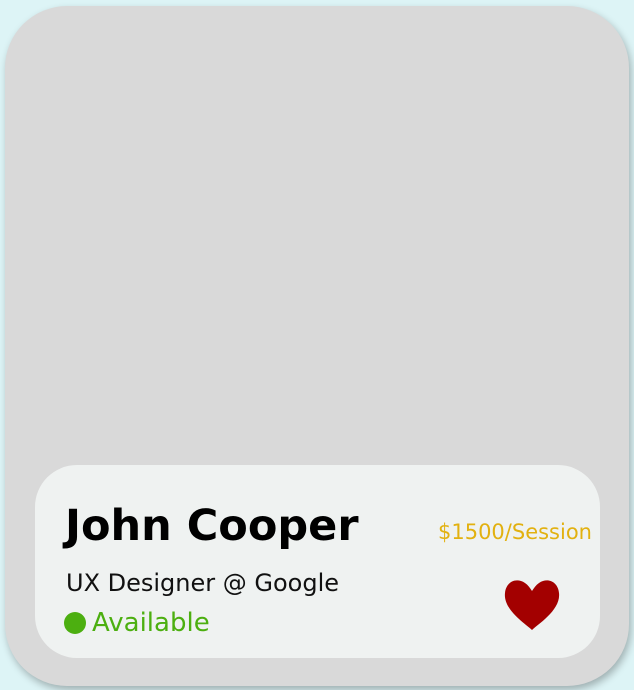 This screenshot has width=634, height=690. What do you see at coordinates (514, 532) in the screenshot?
I see `session-price: $1500/Session` at bounding box center [514, 532].